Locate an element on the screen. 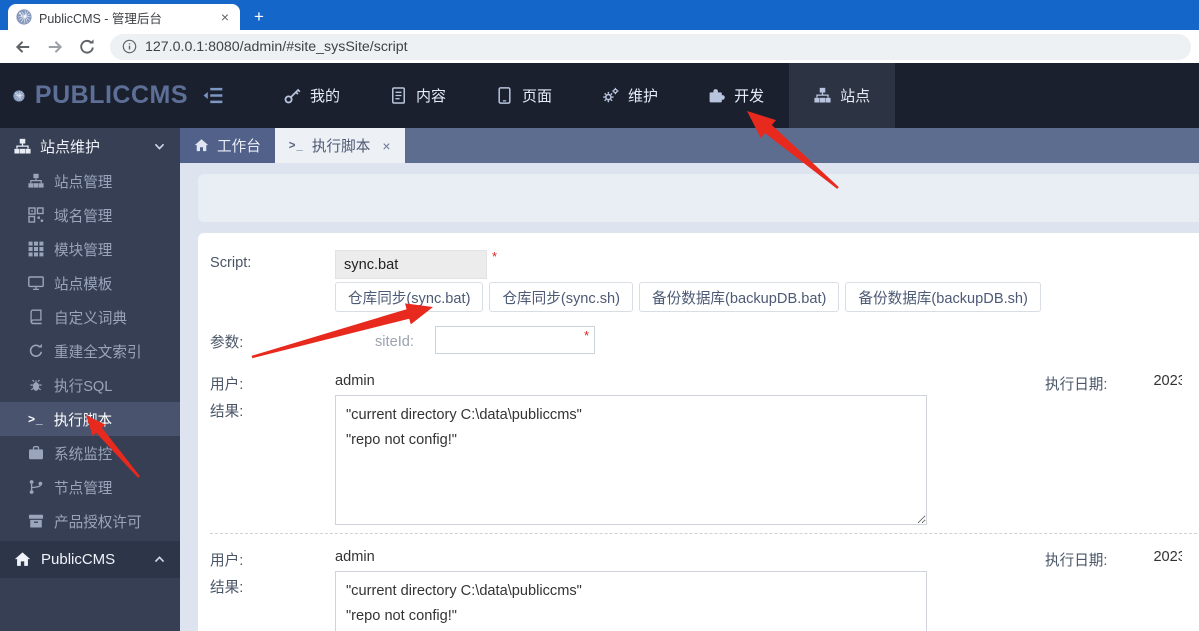  content-tab-strip: 工作台 >_ 执行脚本 × is located at coordinates (689, 145).